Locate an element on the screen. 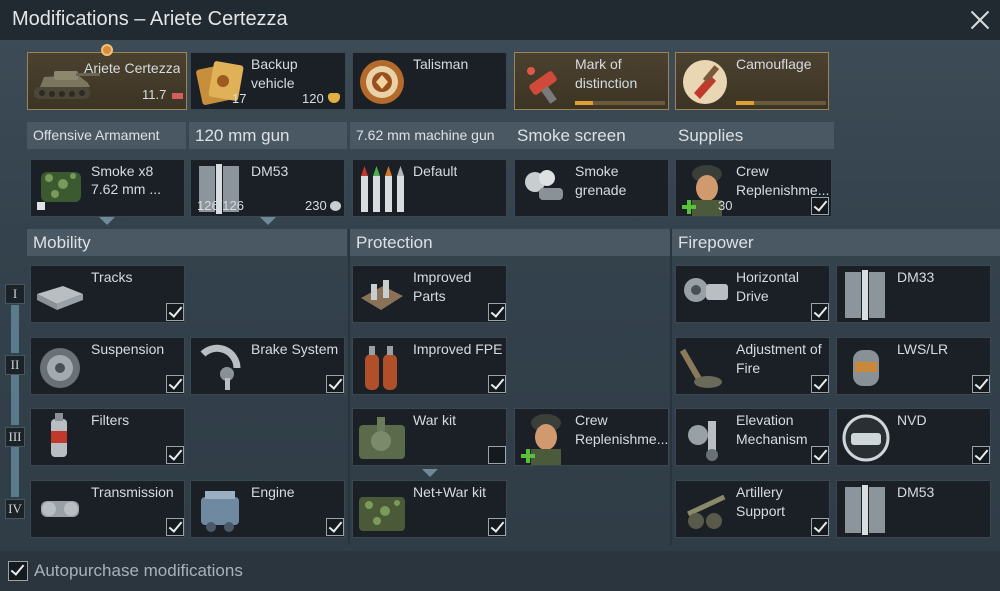  engine-checkbox is located at coordinates (335, 527).